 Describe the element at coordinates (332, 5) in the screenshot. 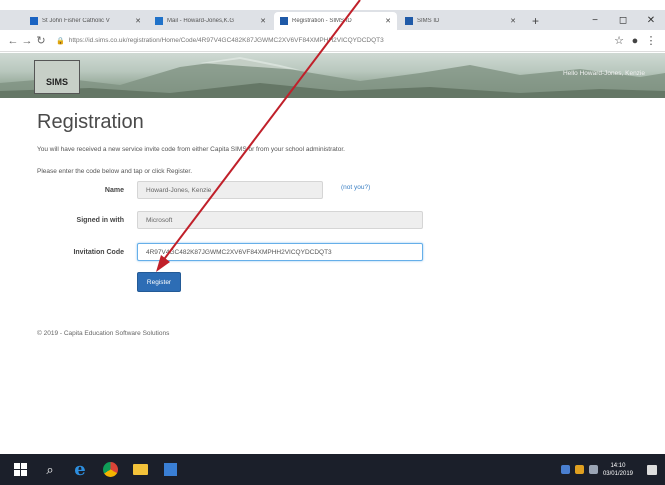

I see `photo-margin` at that location.